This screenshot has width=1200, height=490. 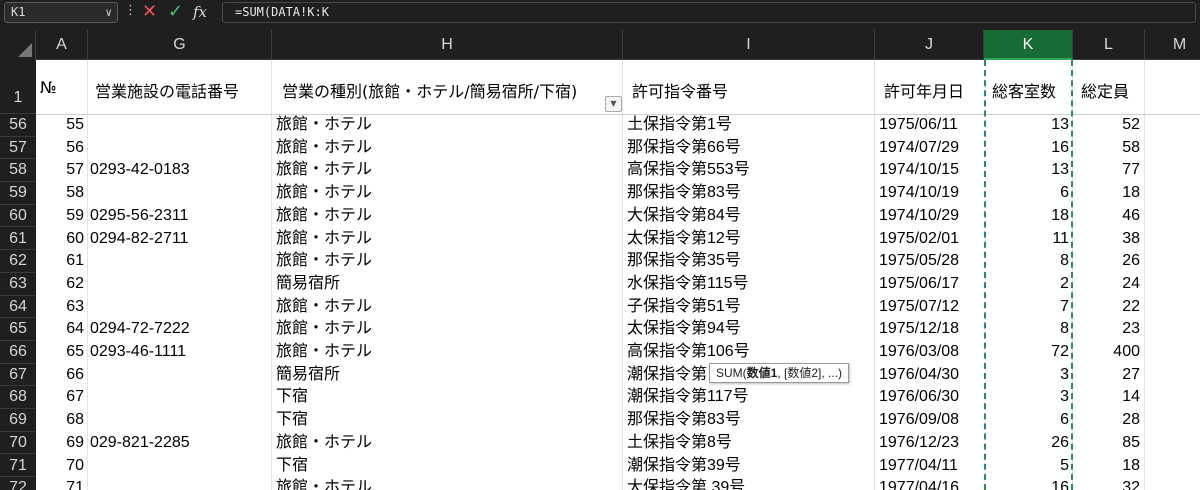 What do you see at coordinates (18, 171) in the screenshot?
I see `row-header-58: 58` at bounding box center [18, 171].